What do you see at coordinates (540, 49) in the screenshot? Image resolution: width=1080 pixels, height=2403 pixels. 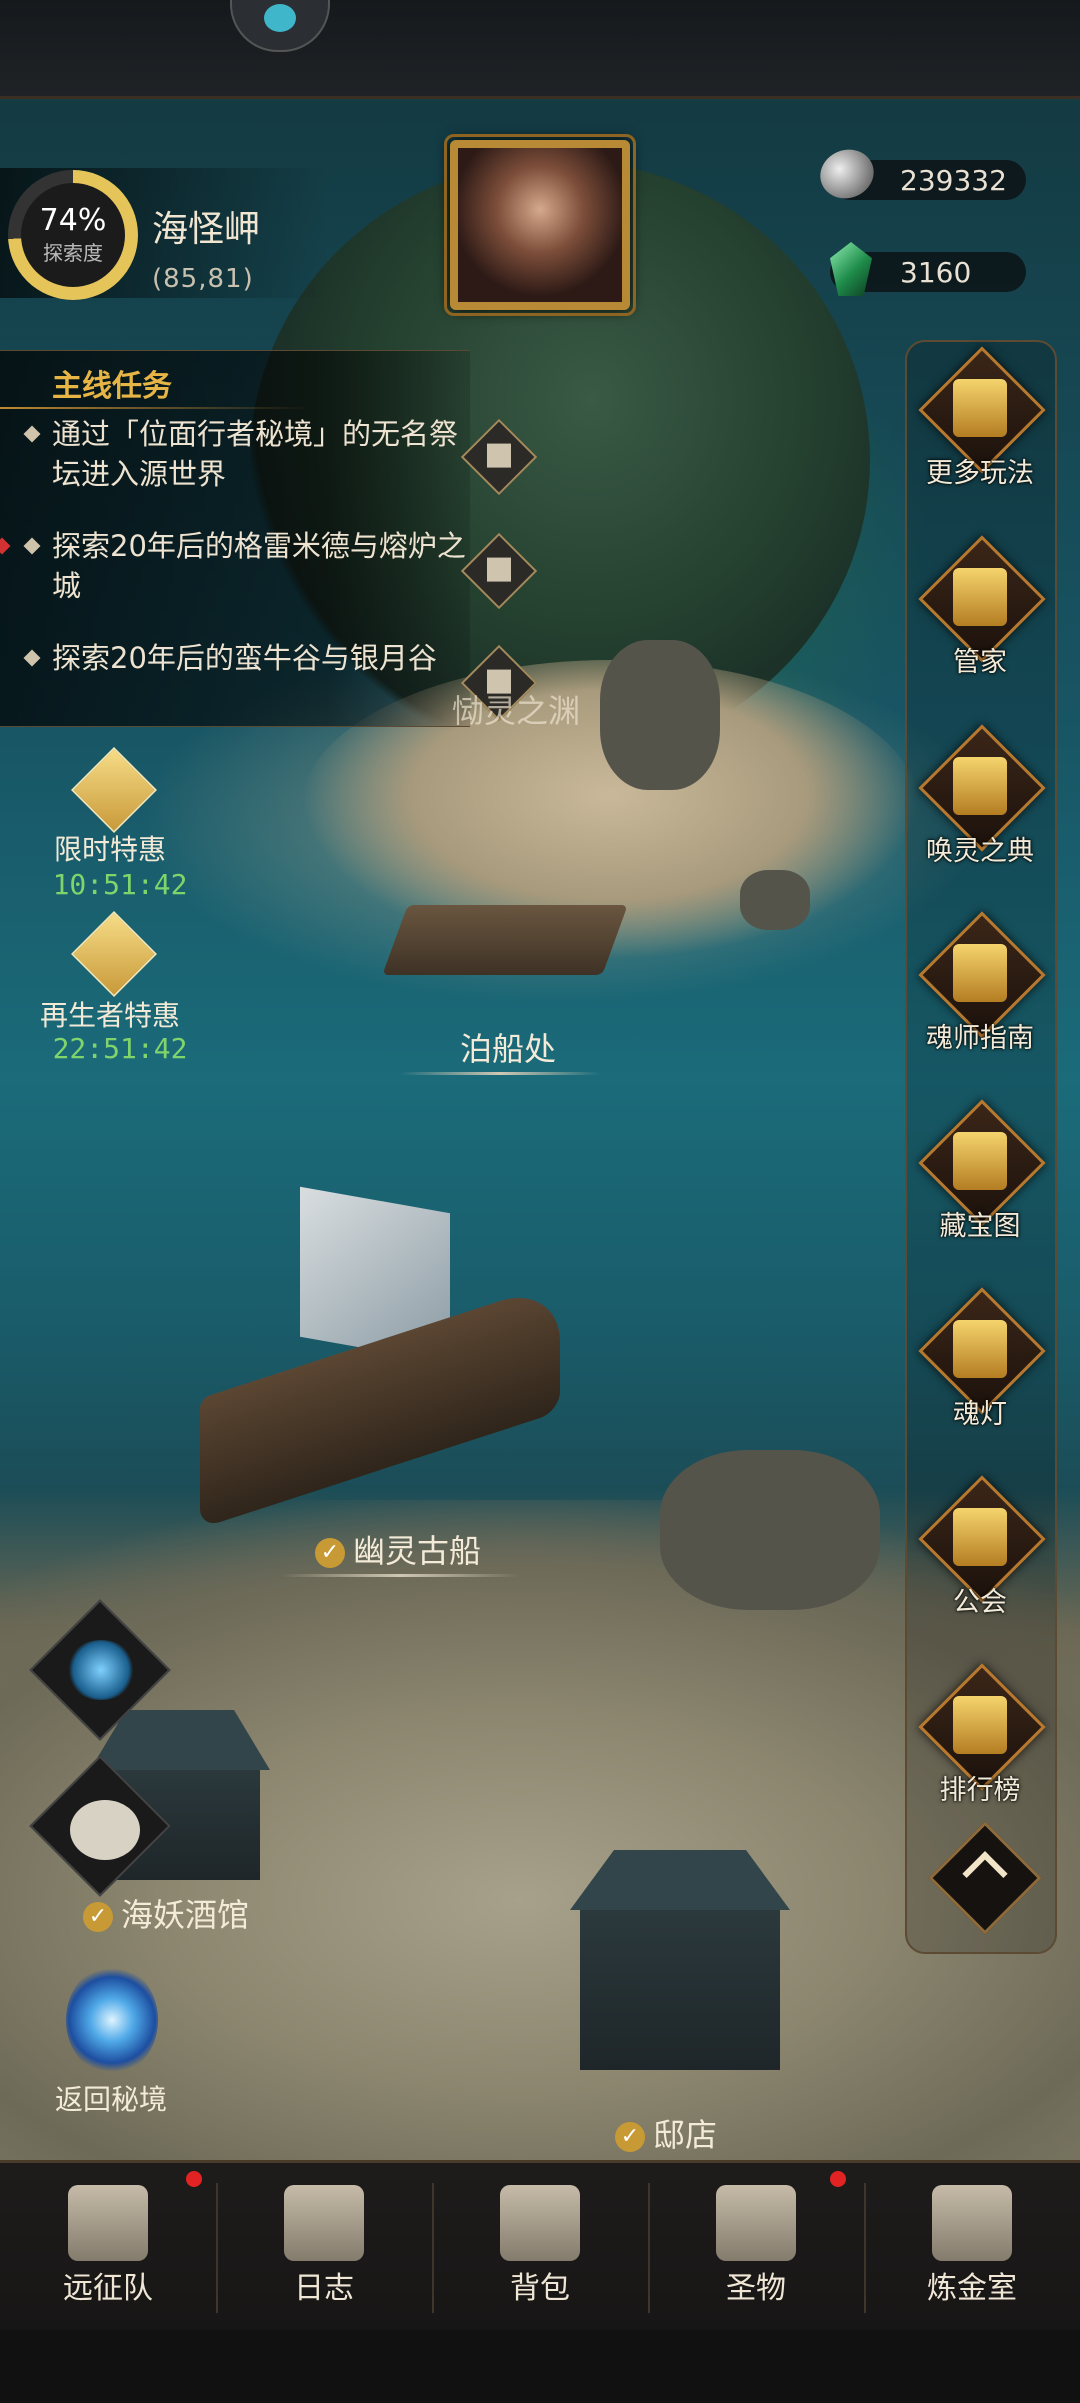 I see `top-frame` at bounding box center [540, 49].